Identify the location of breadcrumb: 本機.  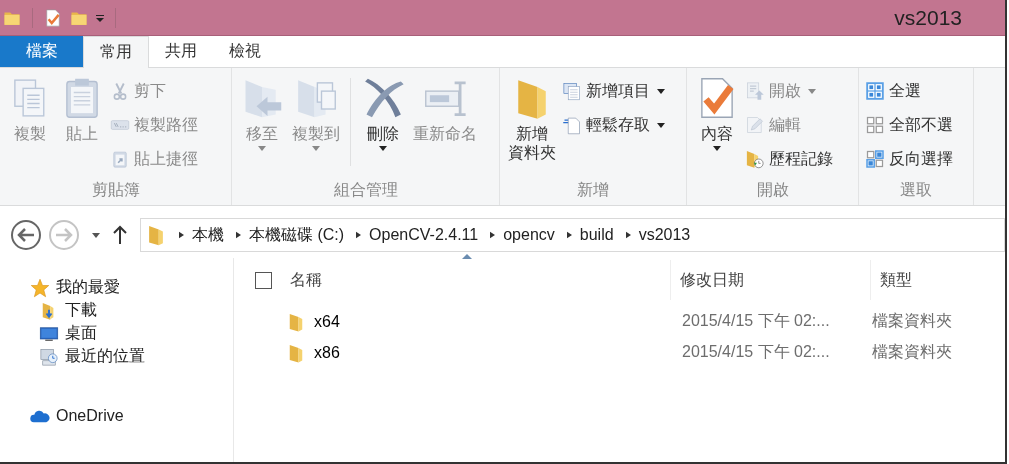
(208, 235).